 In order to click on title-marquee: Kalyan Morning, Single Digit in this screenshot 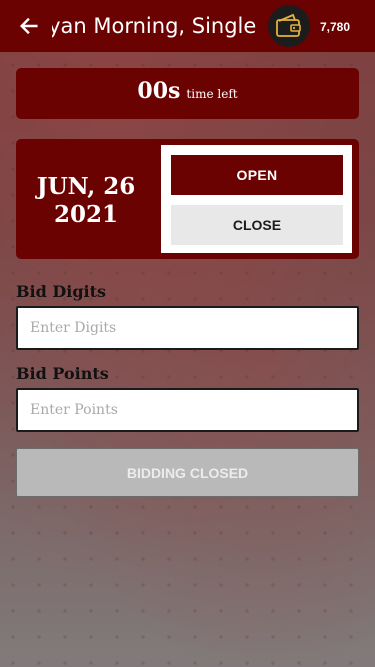, I will do `click(158, 26)`.